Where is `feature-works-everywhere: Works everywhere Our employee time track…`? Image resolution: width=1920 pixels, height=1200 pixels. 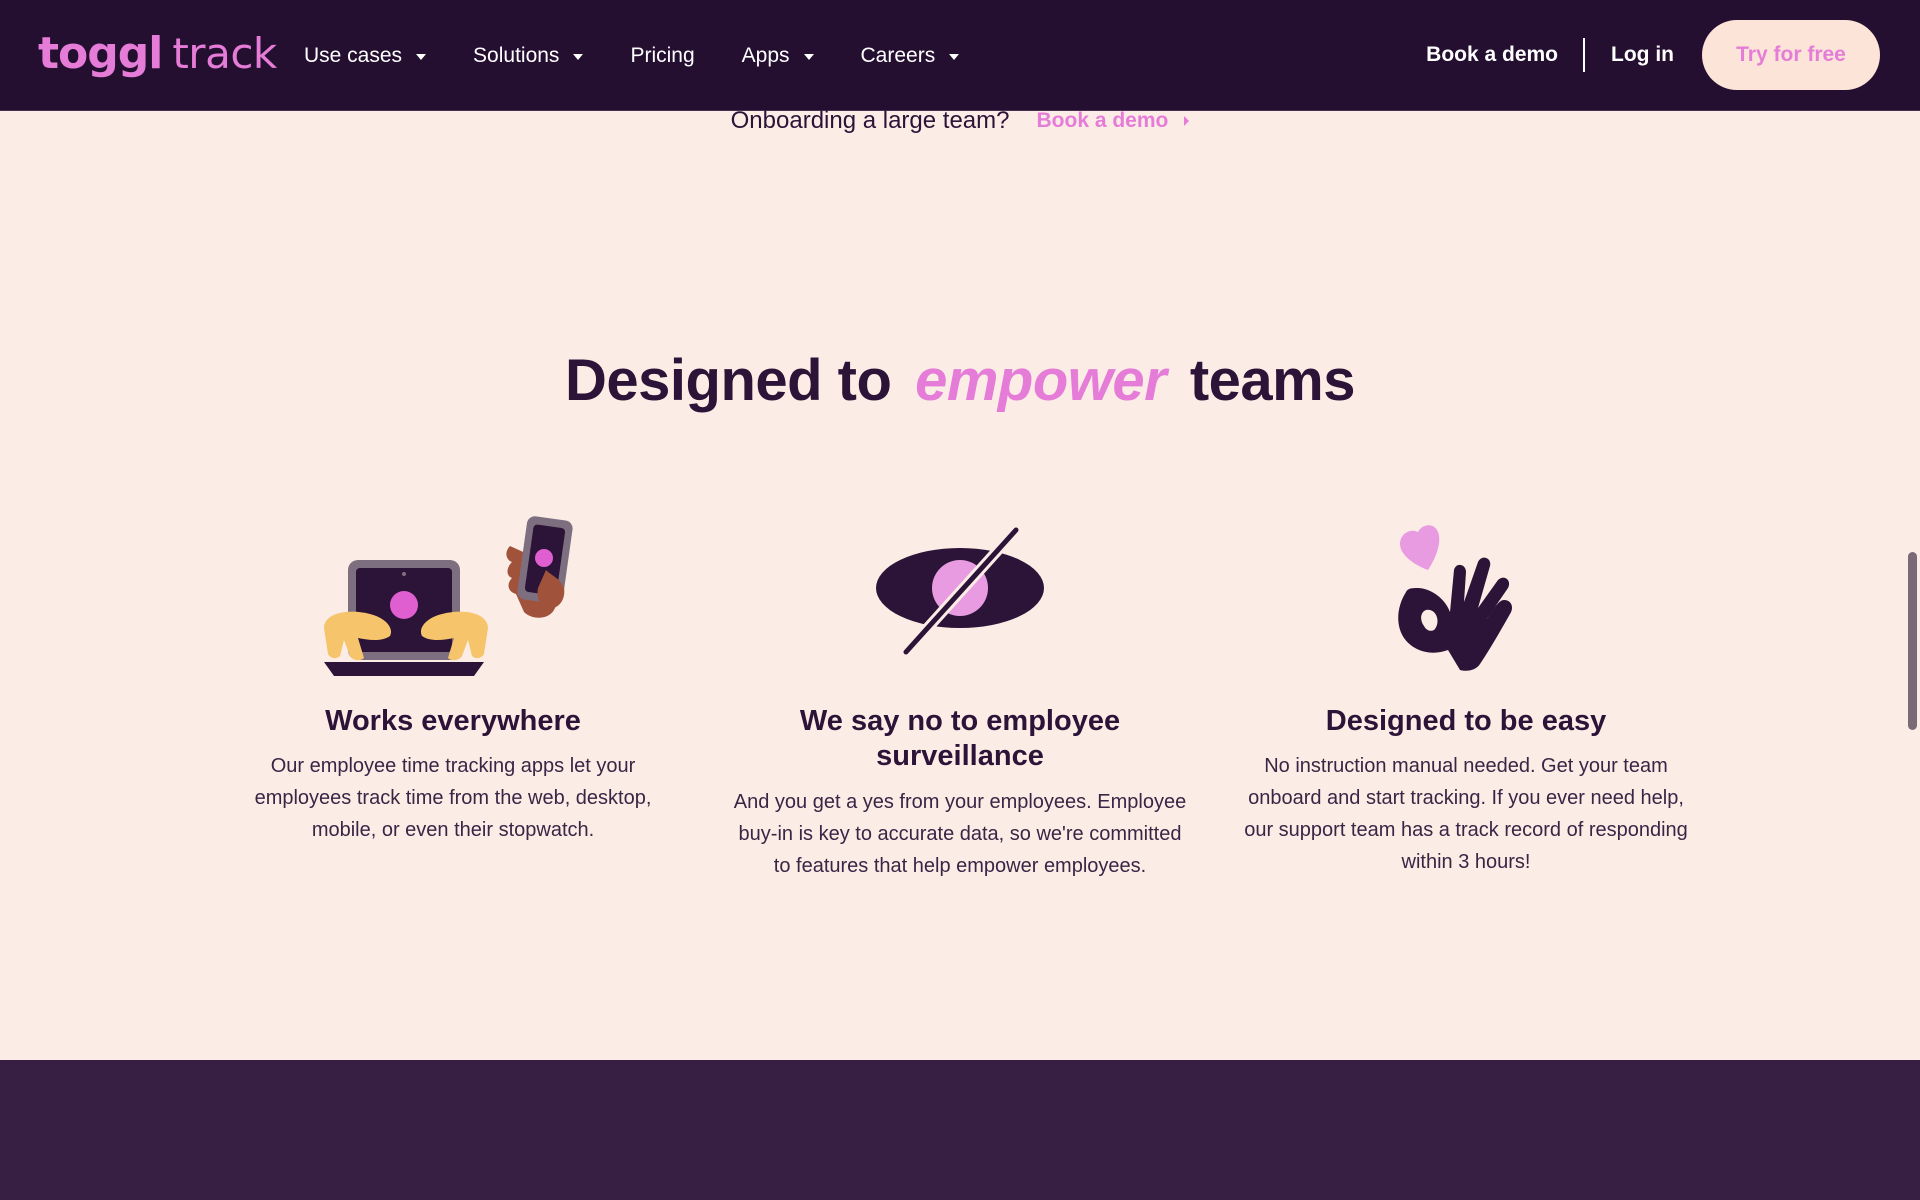
feature-works-everywhere: Works everywhere Our employee time track… is located at coordinates (453, 680).